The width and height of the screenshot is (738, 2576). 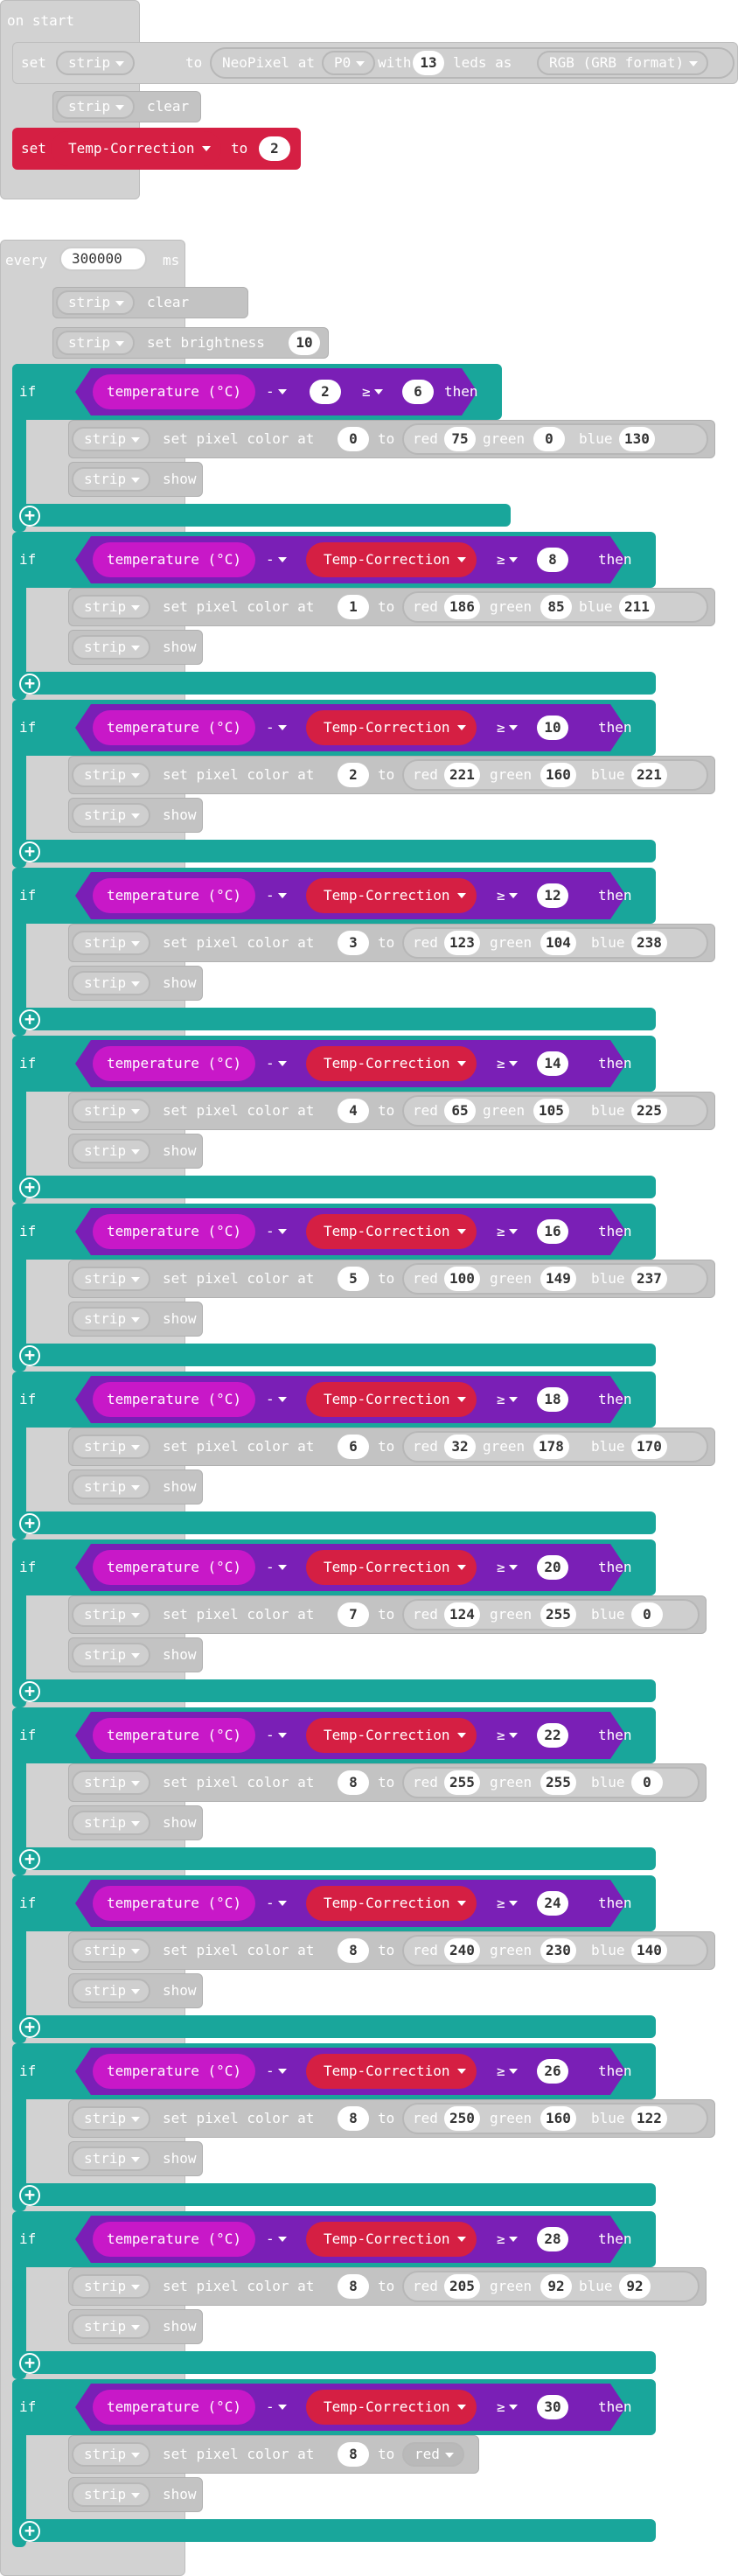 What do you see at coordinates (556, 607) in the screenshot?
I see `green-value-input: 85` at bounding box center [556, 607].